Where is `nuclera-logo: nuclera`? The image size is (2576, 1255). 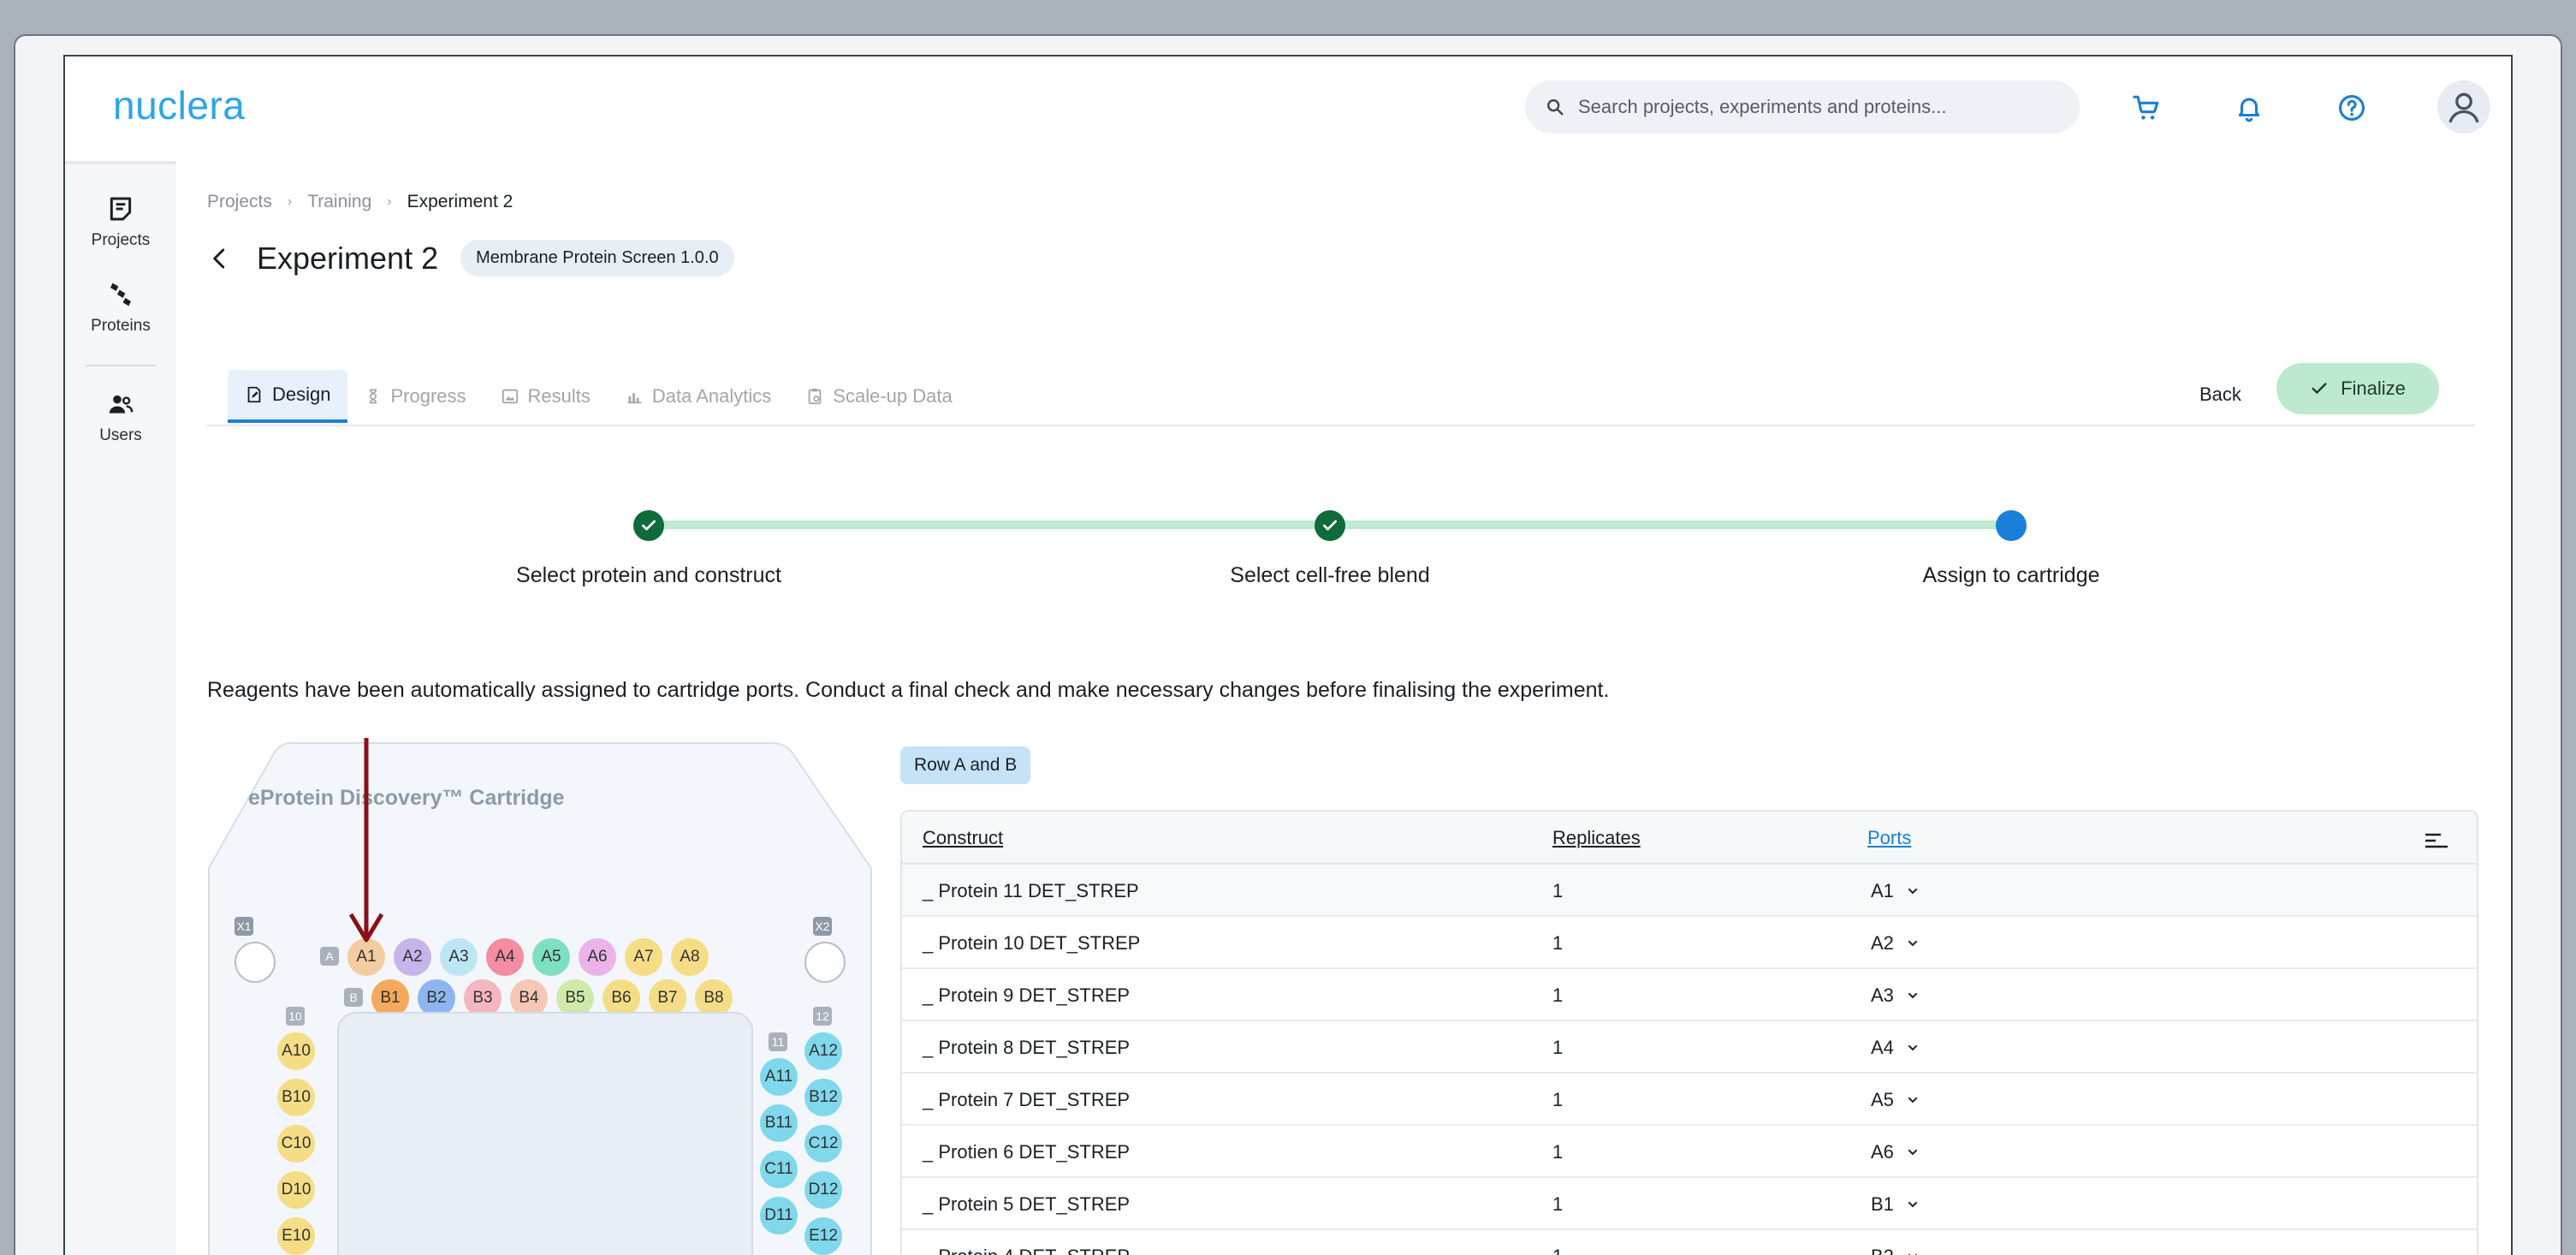
nuclera-logo: nuclera is located at coordinates (179, 105).